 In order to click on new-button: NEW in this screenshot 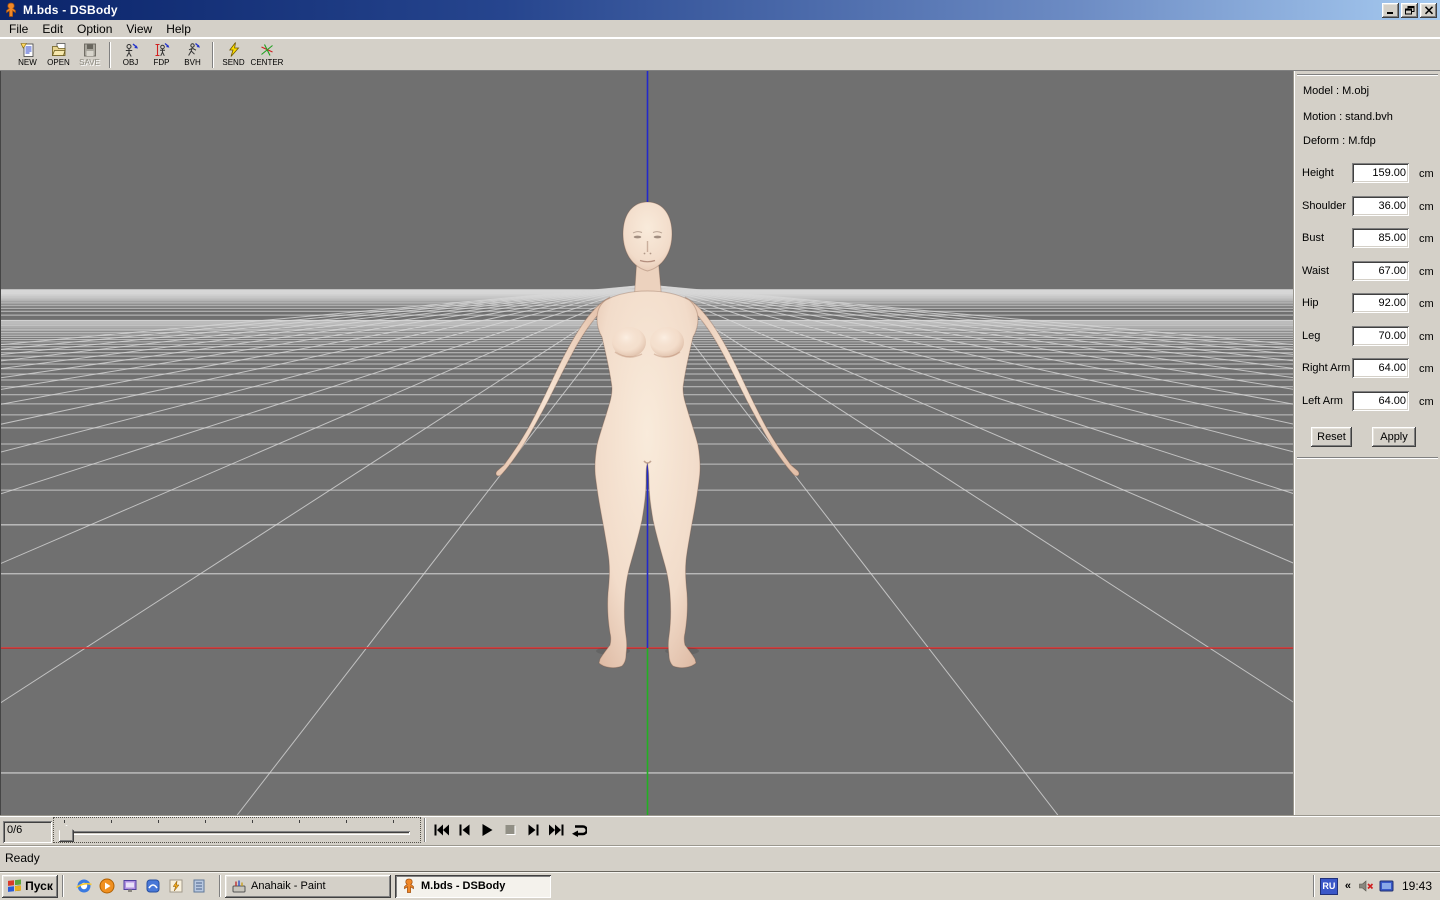, I will do `click(27, 55)`.